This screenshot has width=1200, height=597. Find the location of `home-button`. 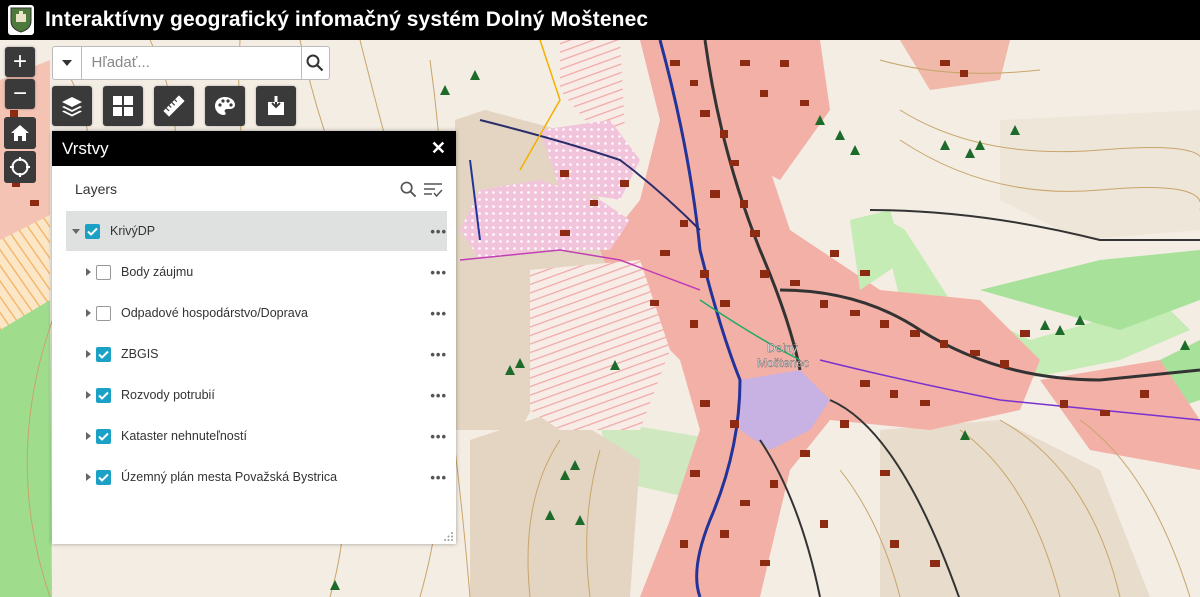

home-button is located at coordinates (20, 133).